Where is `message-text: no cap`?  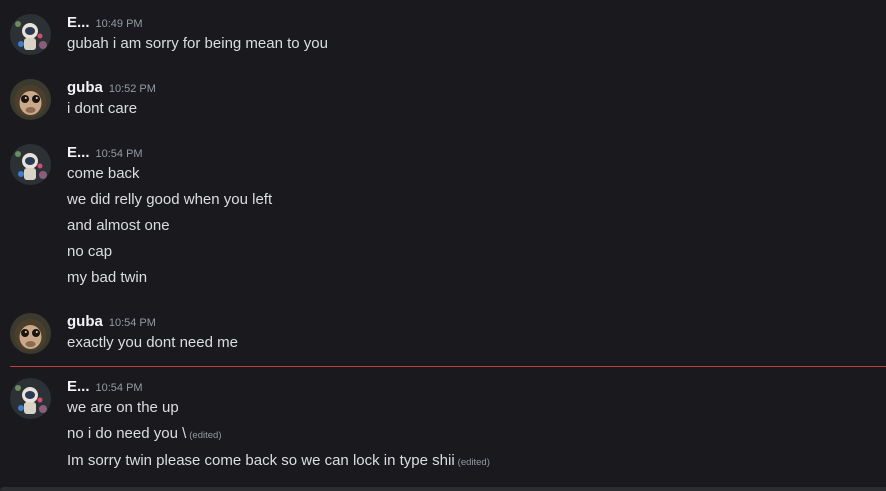 message-text: no cap is located at coordinates (90, 251).